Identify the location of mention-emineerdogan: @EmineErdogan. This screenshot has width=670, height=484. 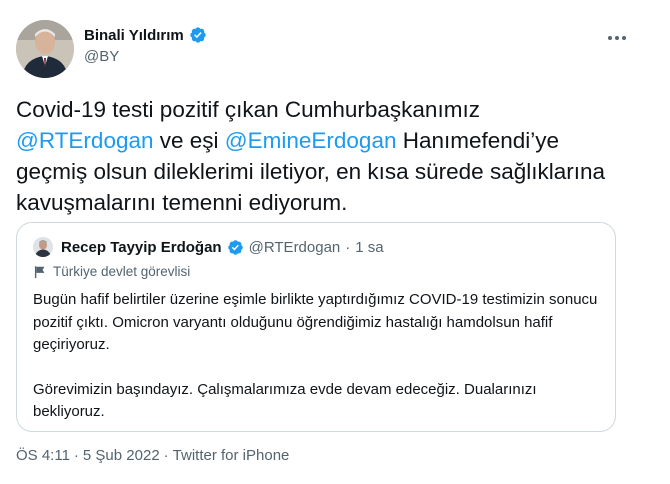
(311, 140).